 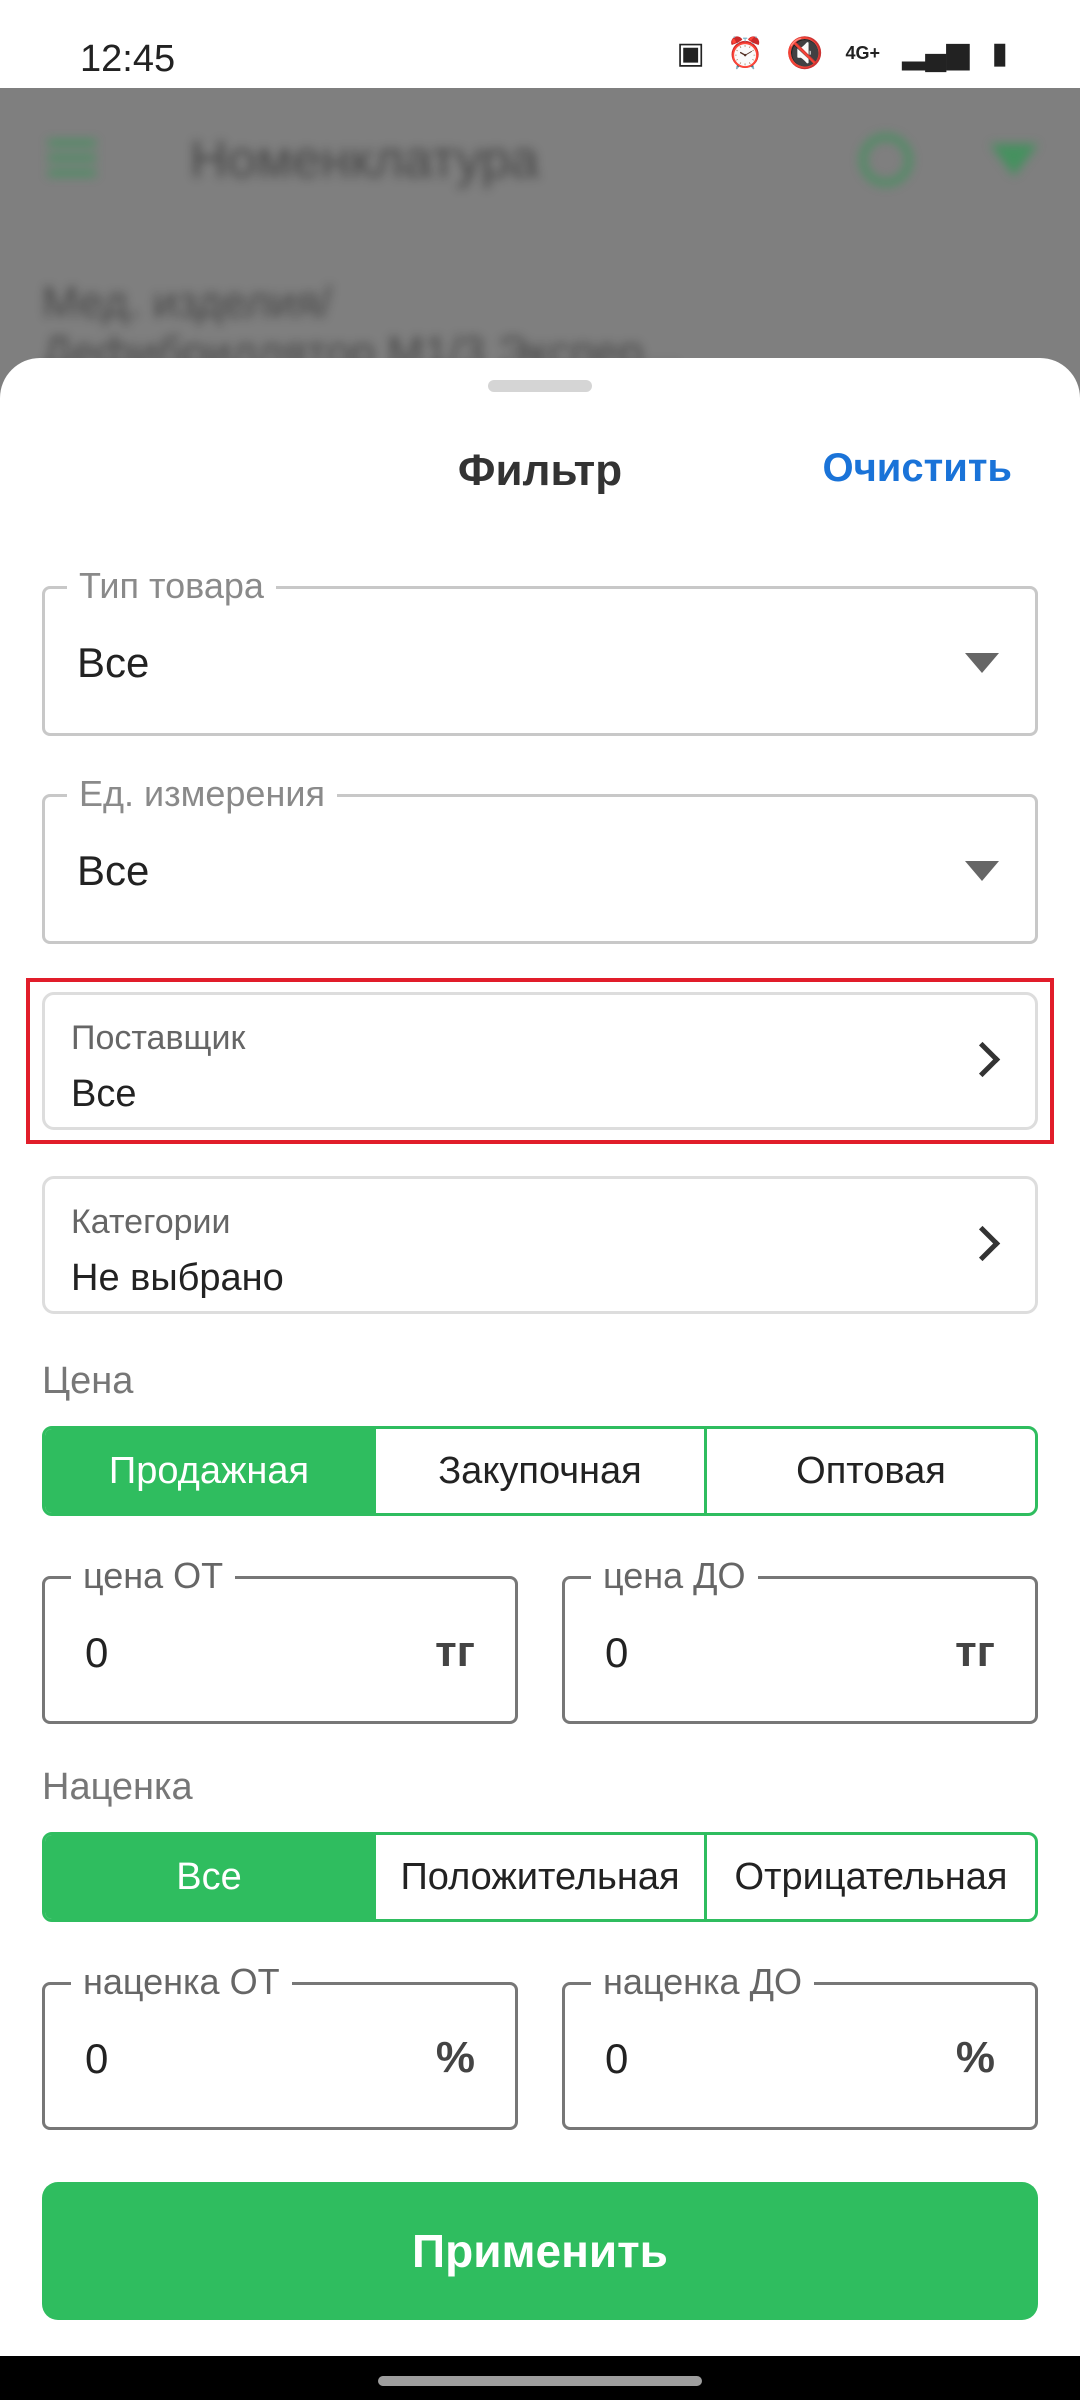 What do you see at coordinates (540, 386) in the screenshot?
I see `sheet-drag-handle` at bounding box center [540, 386].